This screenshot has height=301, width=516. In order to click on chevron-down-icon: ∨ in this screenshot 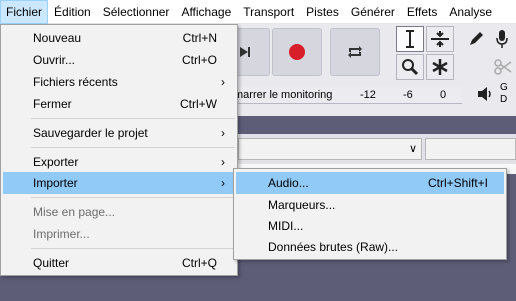, I will do `click(412, 149)`.